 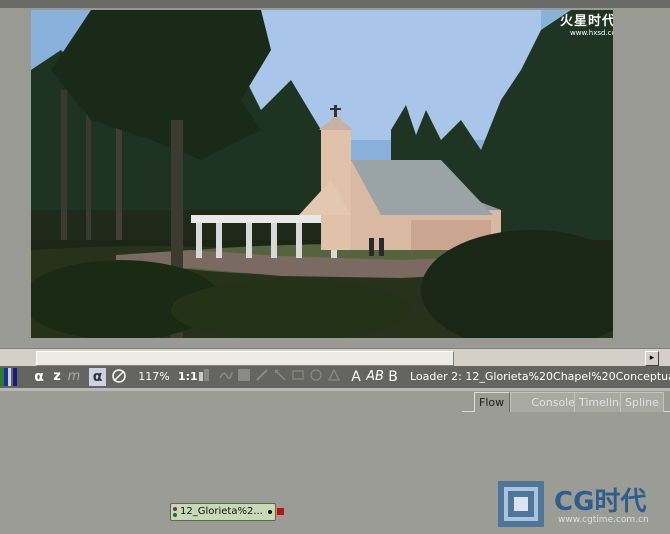 What do you see at coordinates (9, 377) in the screenshot?
I see `color-channel-white` at bounding box center [9, 377].